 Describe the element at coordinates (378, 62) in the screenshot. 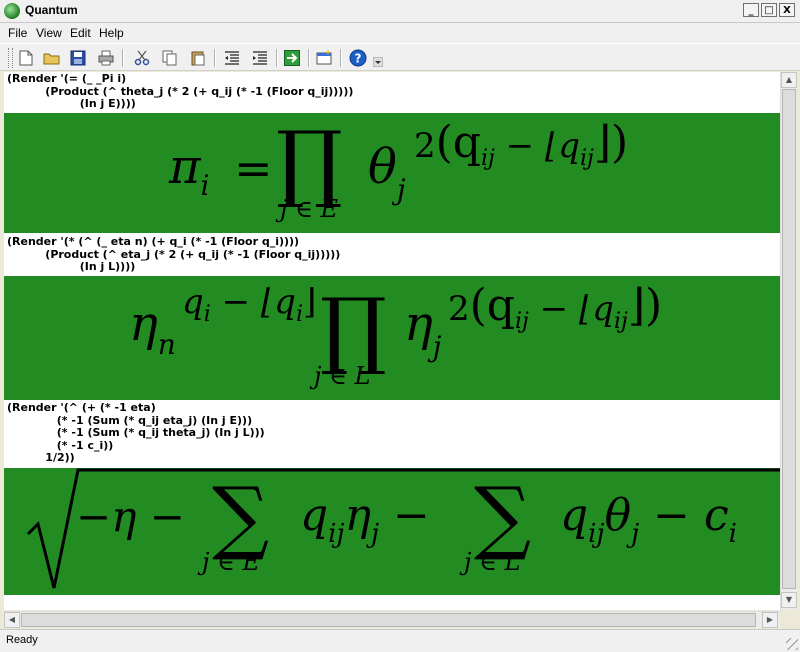

I see `toolbar-overflow-icon` at that location.